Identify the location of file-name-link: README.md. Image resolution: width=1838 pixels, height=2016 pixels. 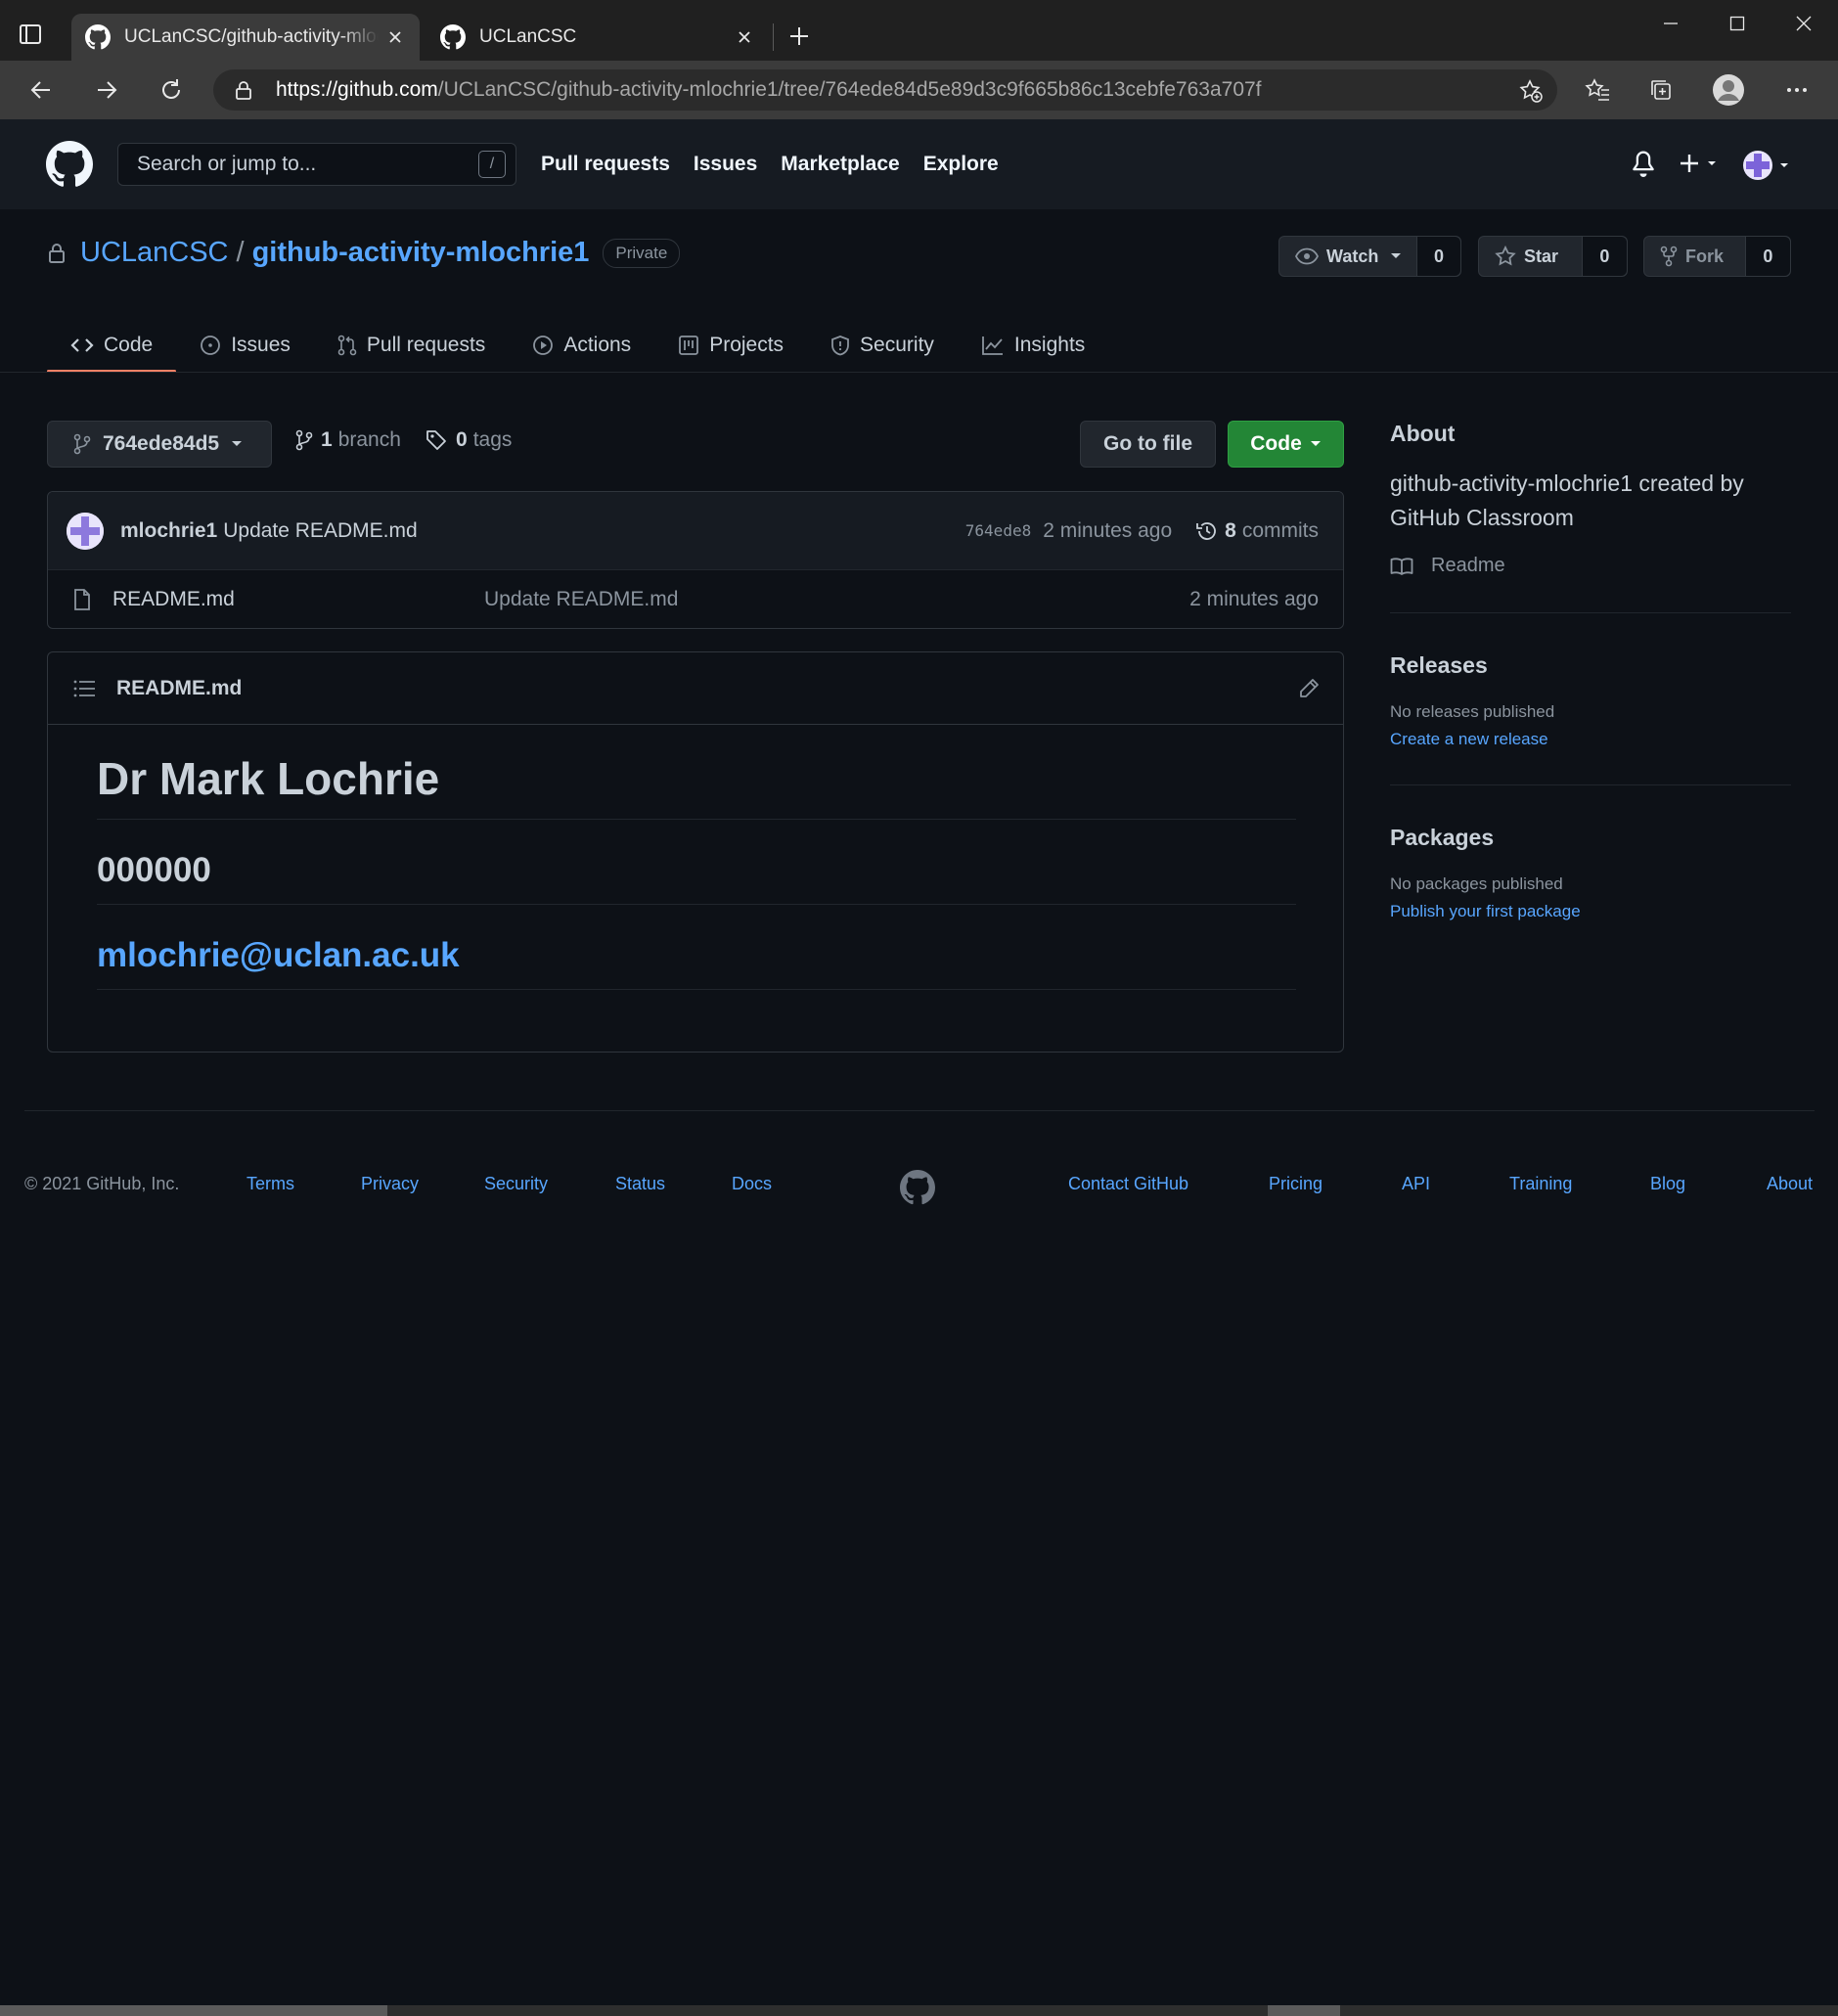
(298, 599).